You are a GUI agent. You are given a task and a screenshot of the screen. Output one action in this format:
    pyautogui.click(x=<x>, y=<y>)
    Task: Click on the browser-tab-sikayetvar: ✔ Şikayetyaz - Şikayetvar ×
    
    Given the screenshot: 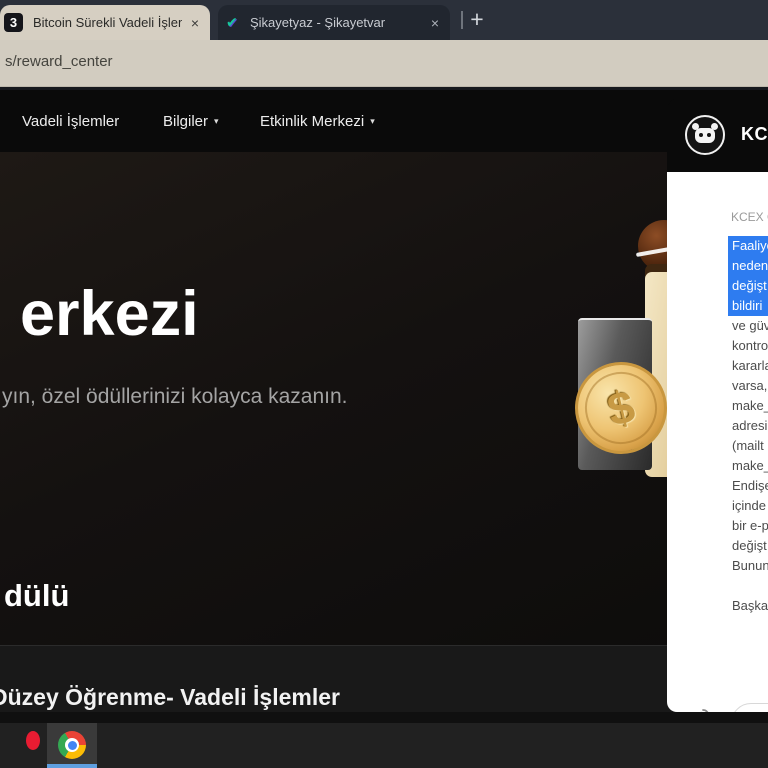 What is the action you would take?
    pyautogui.click(x=334, y=22)
    